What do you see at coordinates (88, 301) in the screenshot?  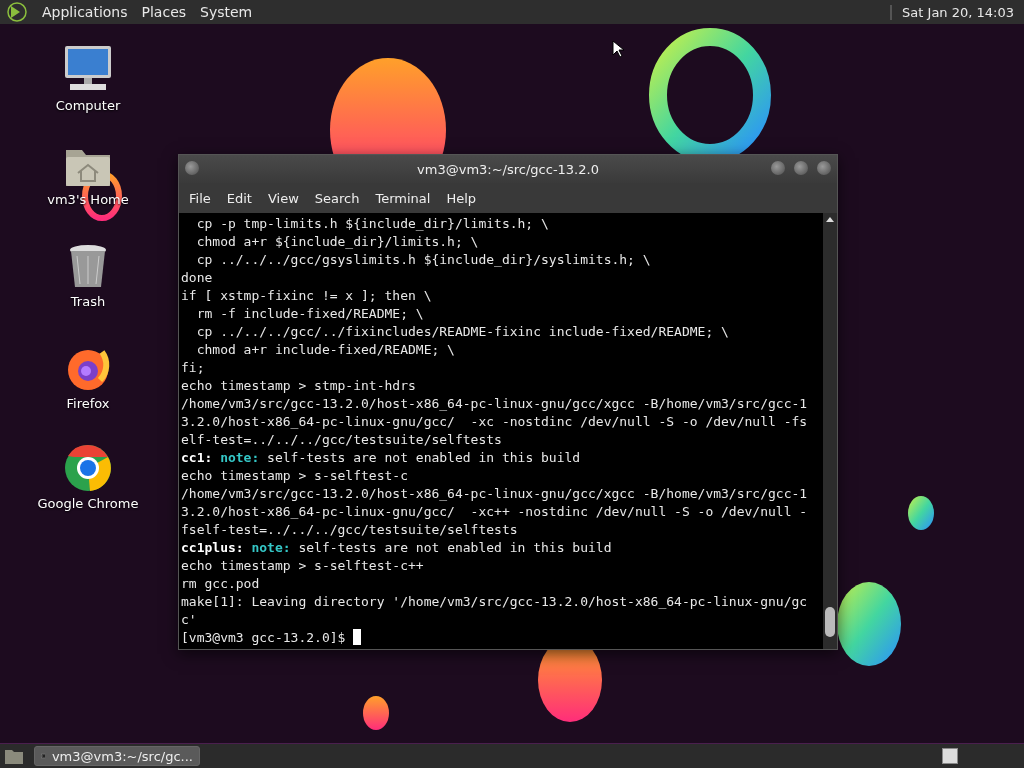 I see `desktop-icon-label: Trash` at bounding box center [88, 301].